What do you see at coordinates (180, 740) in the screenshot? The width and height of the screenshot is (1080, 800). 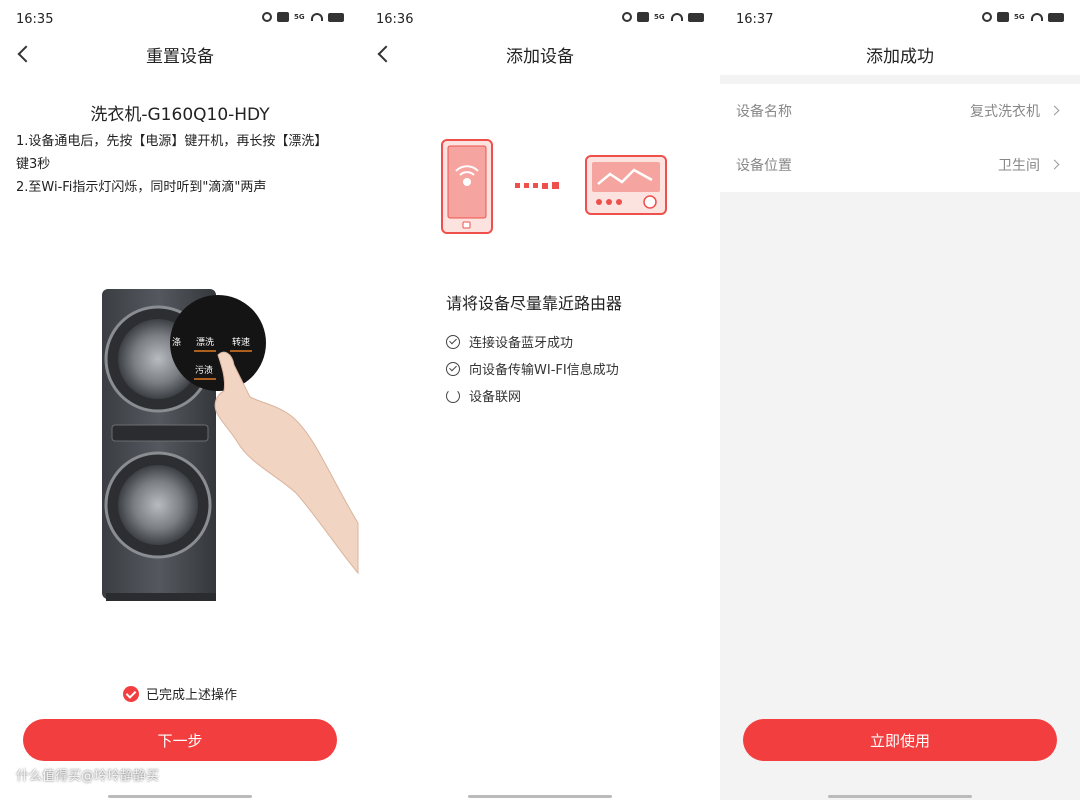 I see `next-button: 下一步` at bounding box center [180, 740].